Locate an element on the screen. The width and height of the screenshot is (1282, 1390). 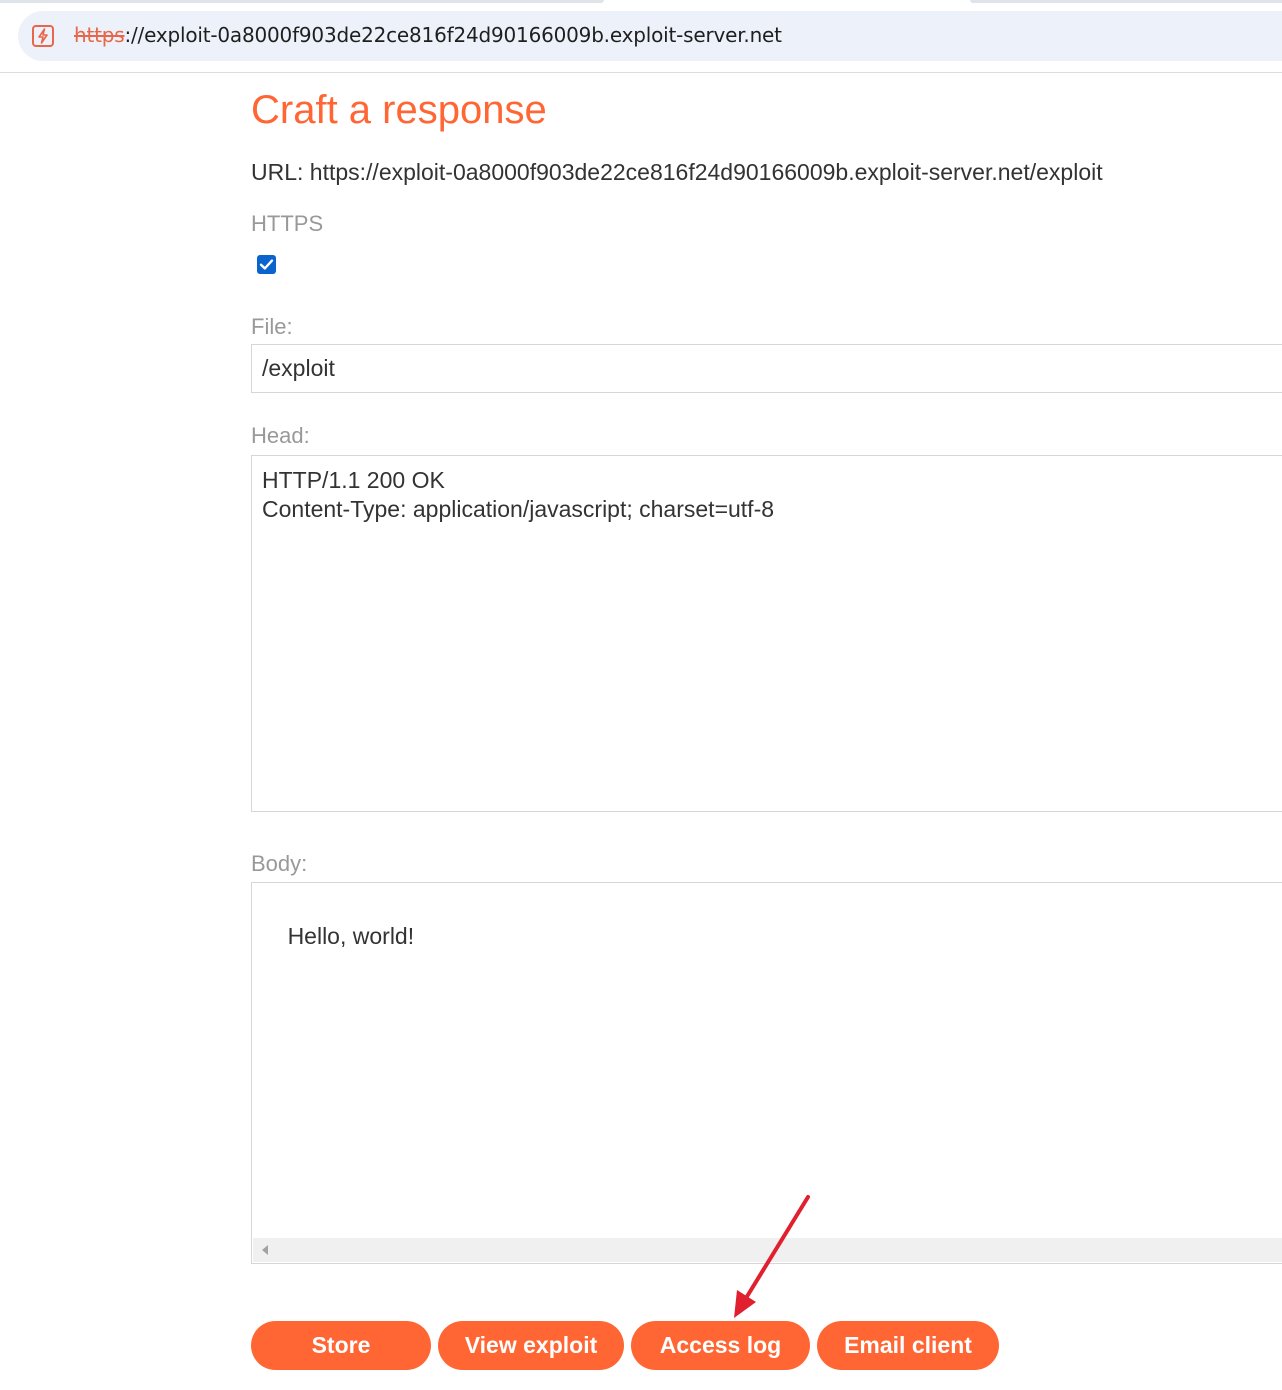
body-label: Body: is located at coordinates (279, 863).